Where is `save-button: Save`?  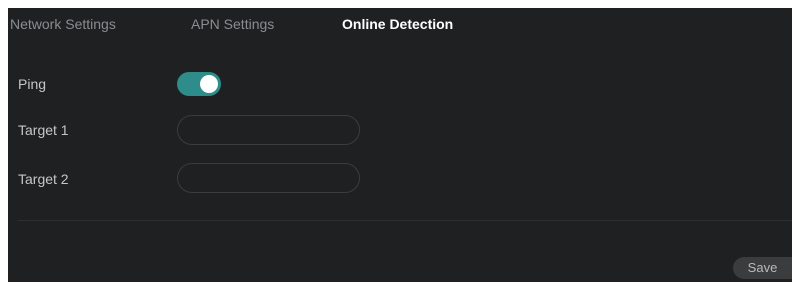
save-button: Save is located at coordinates (762, 268).